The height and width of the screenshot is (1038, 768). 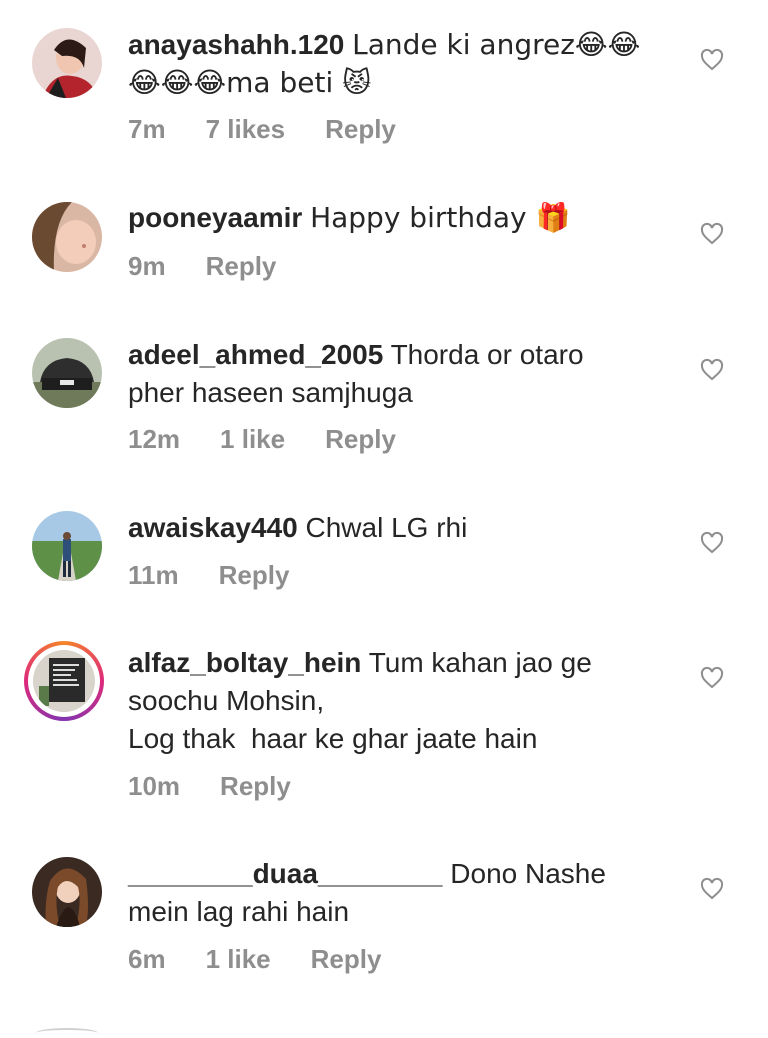 I want to click on story-ring-inner, so click(x=64, y=681).